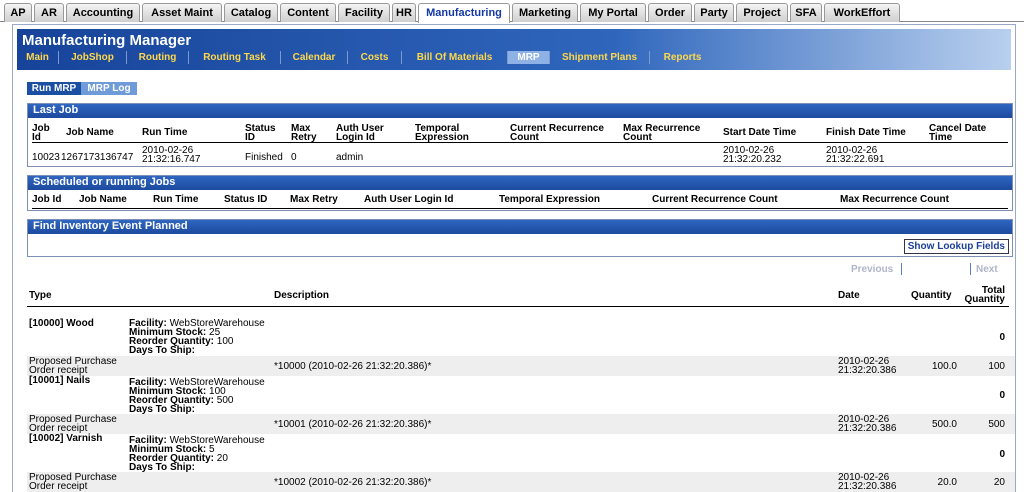 This screenshot has height=492, width=1024. What do you see at coordinates (353, 366) in the screenshot?
I see `event-description: *10000 (2010-02-26 21:32:20.386)*` at bounding box center [353, 366].